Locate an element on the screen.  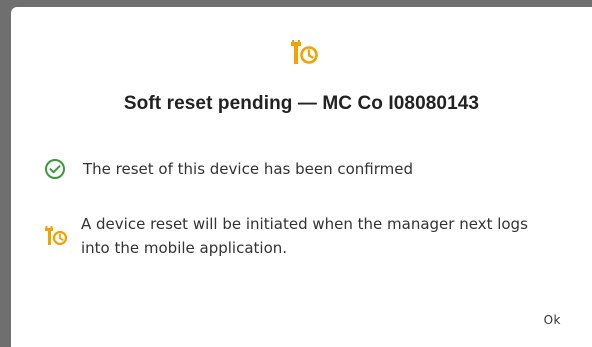
dialog-title: Soft reset pending — MC Co I08080143 is located at coordinates (301, 103).